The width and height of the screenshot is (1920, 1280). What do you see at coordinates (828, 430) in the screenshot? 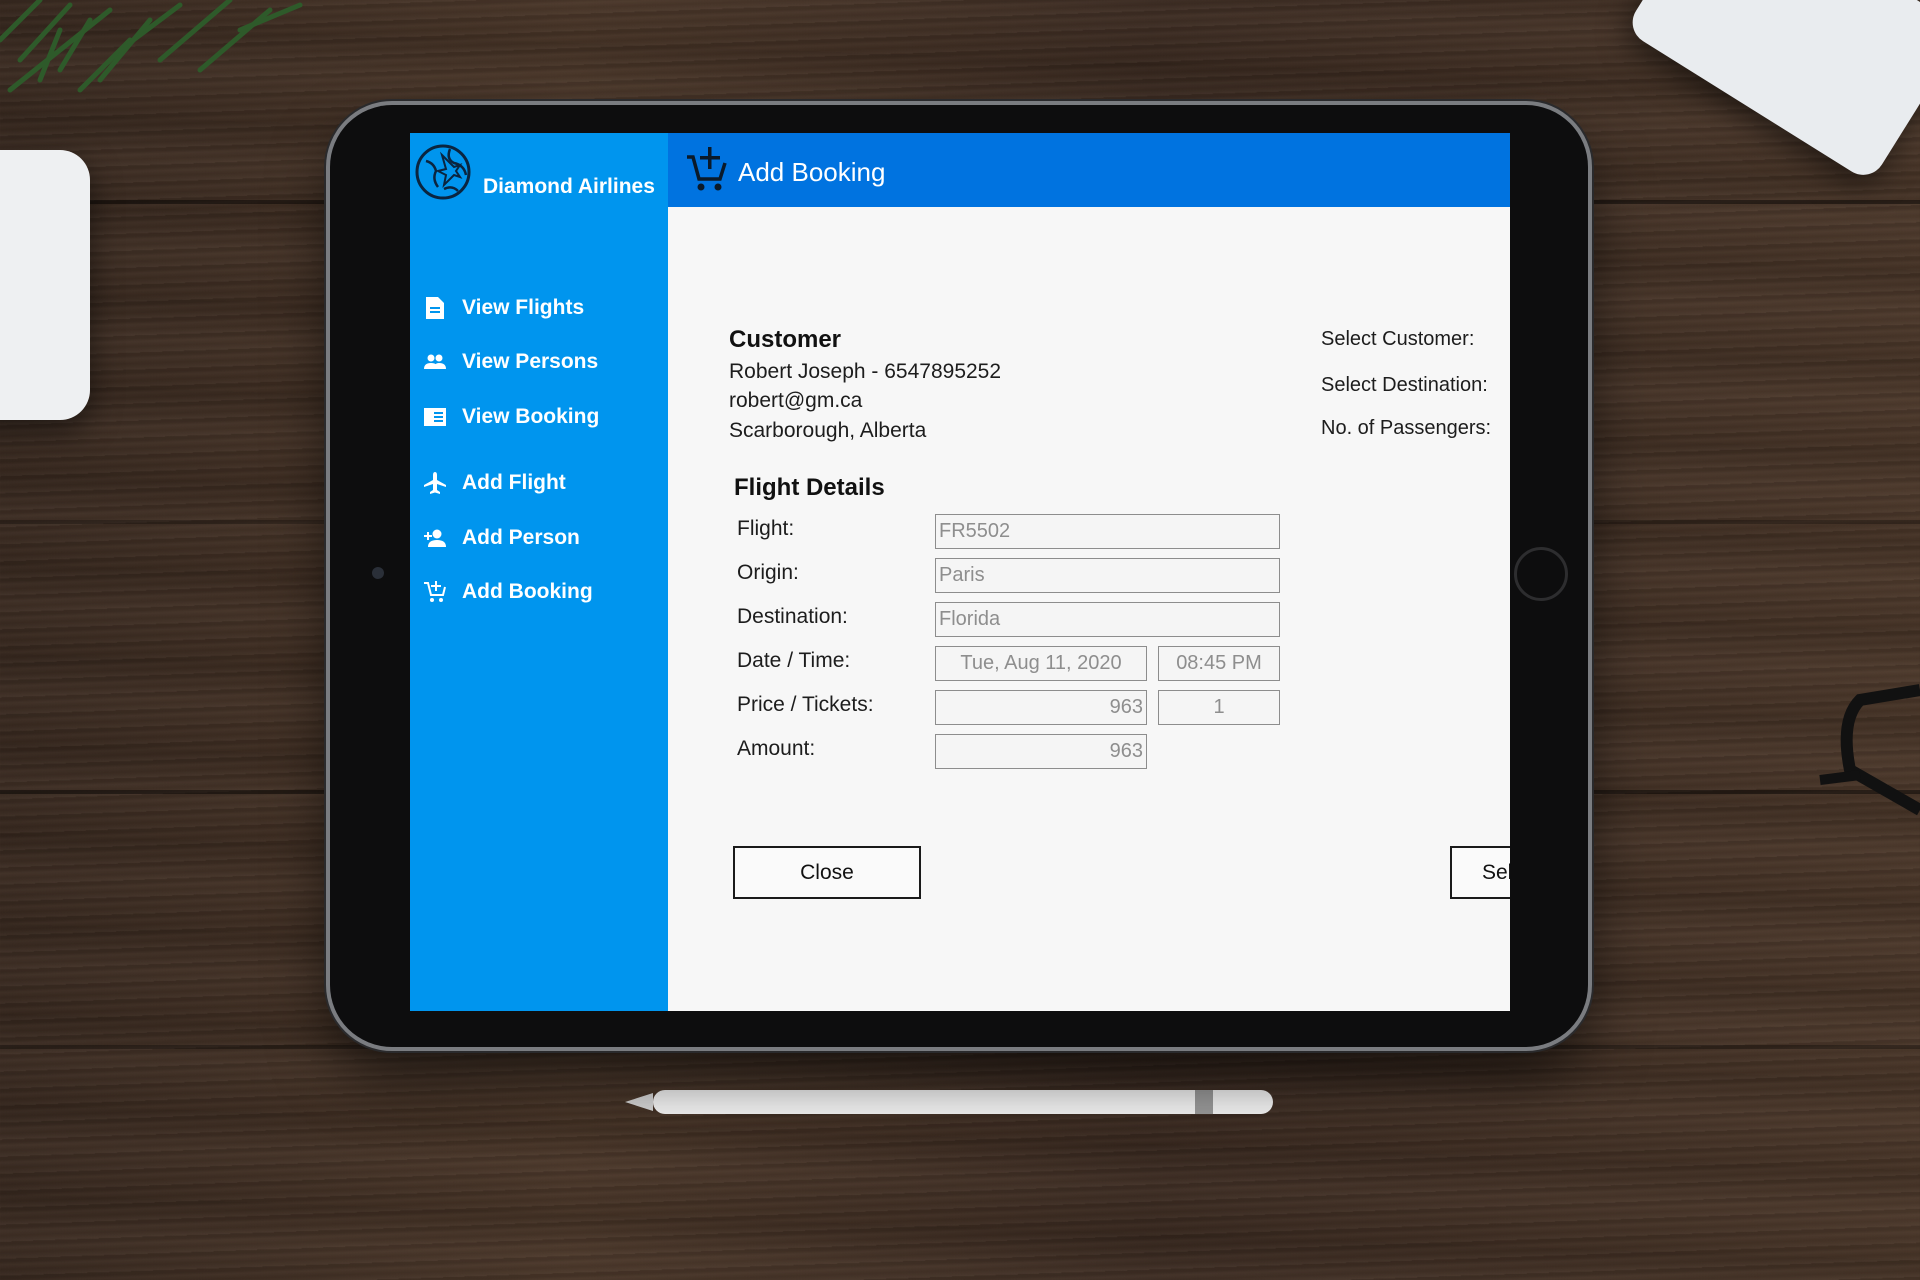
I see `customer-address: Scarborough, Alberta` at bounding box center [828, 430].